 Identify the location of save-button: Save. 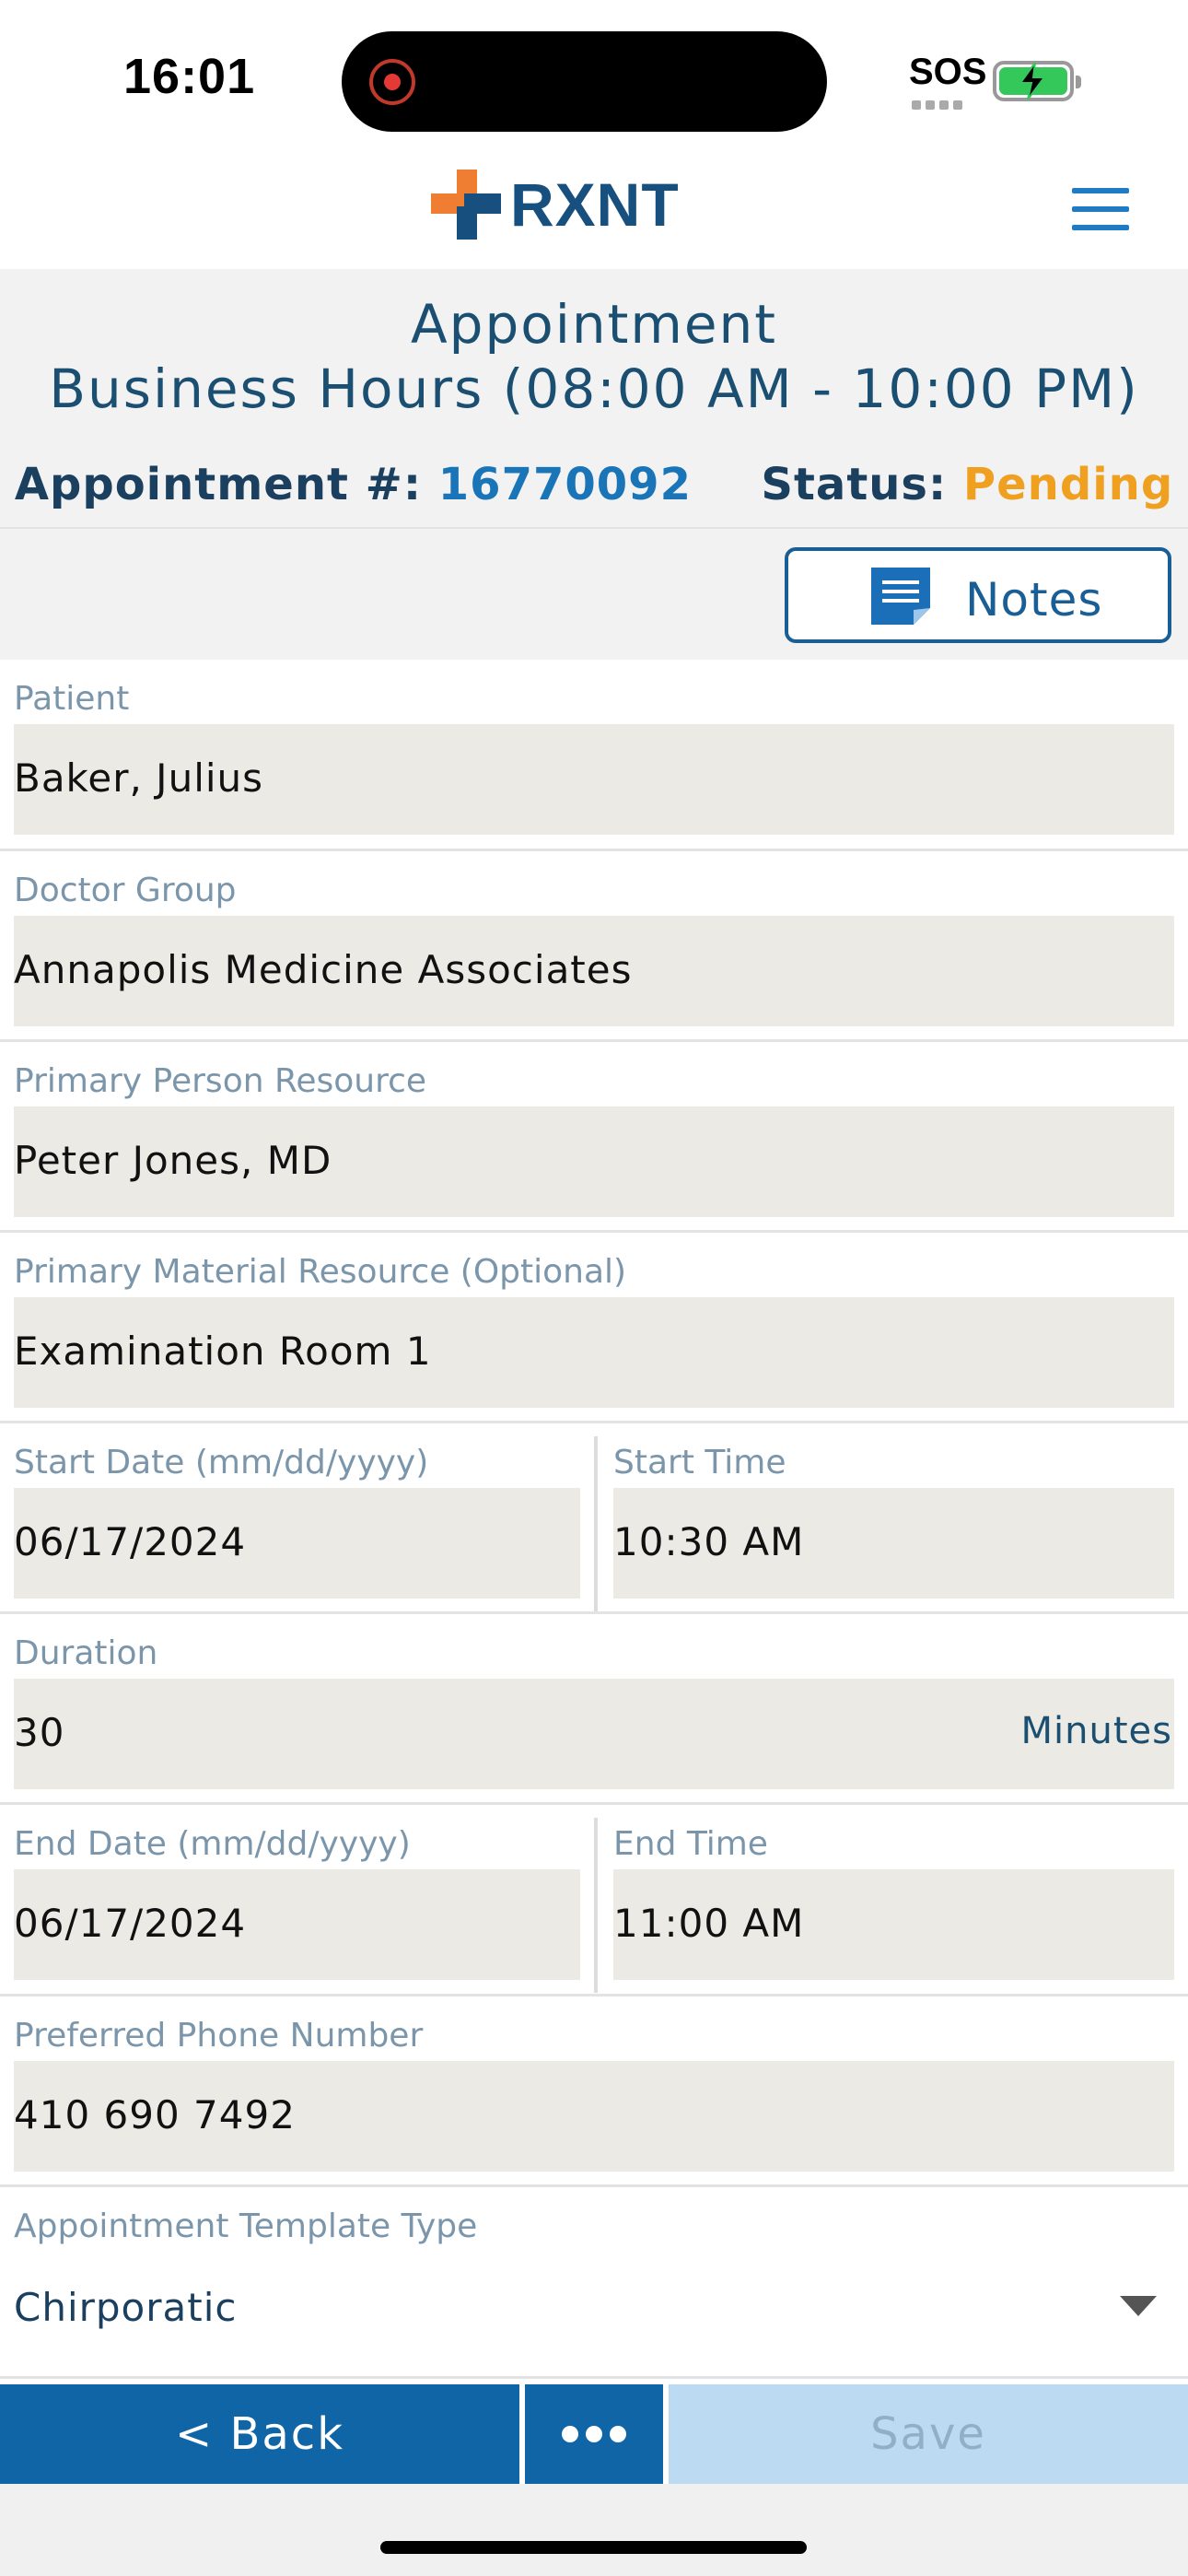
(928, 2434).